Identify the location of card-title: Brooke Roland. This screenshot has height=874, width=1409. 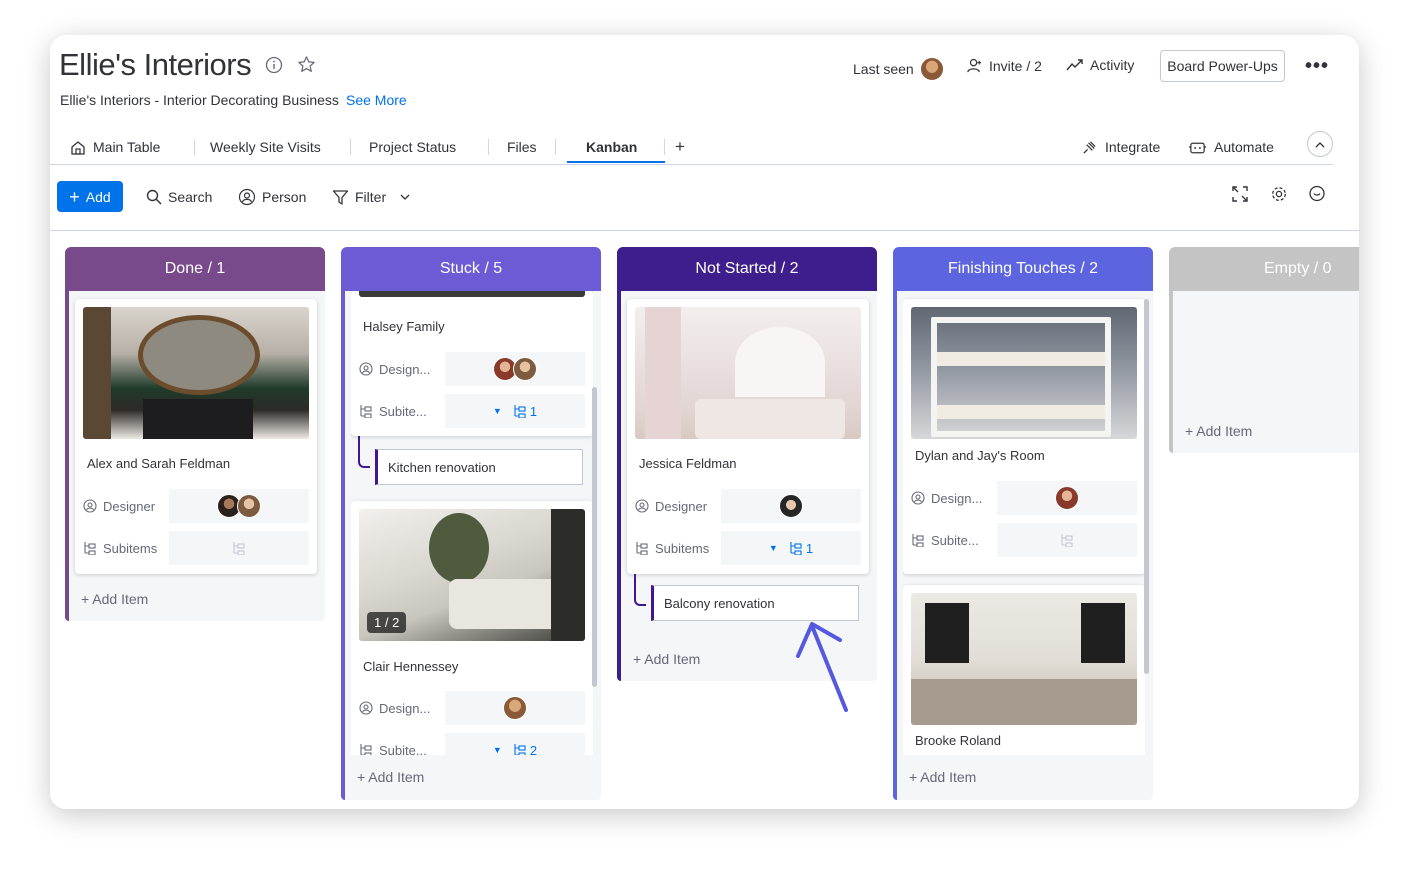
(958, 740).